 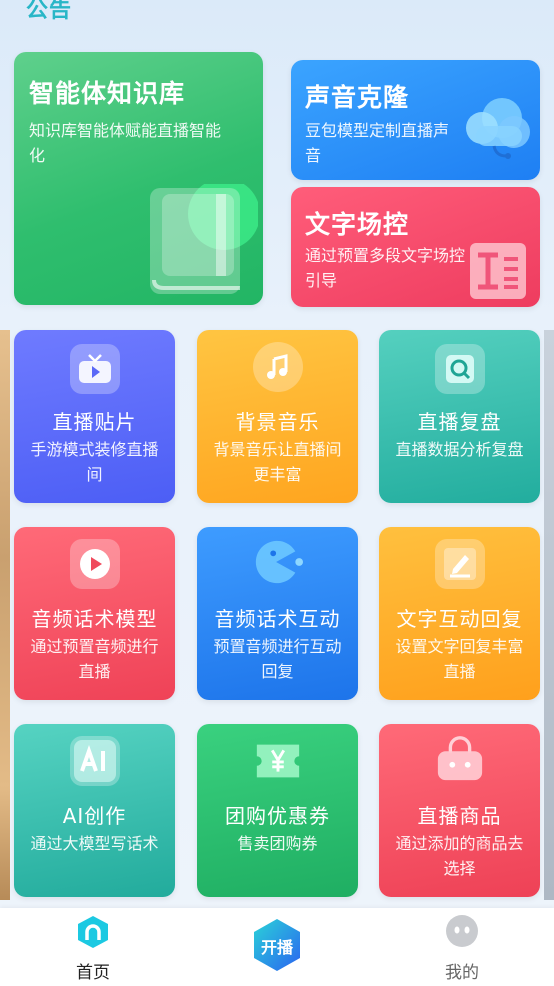 I want to click on tile-description: 背景音乐让直播间更丰富, so click(x=277, y=462).